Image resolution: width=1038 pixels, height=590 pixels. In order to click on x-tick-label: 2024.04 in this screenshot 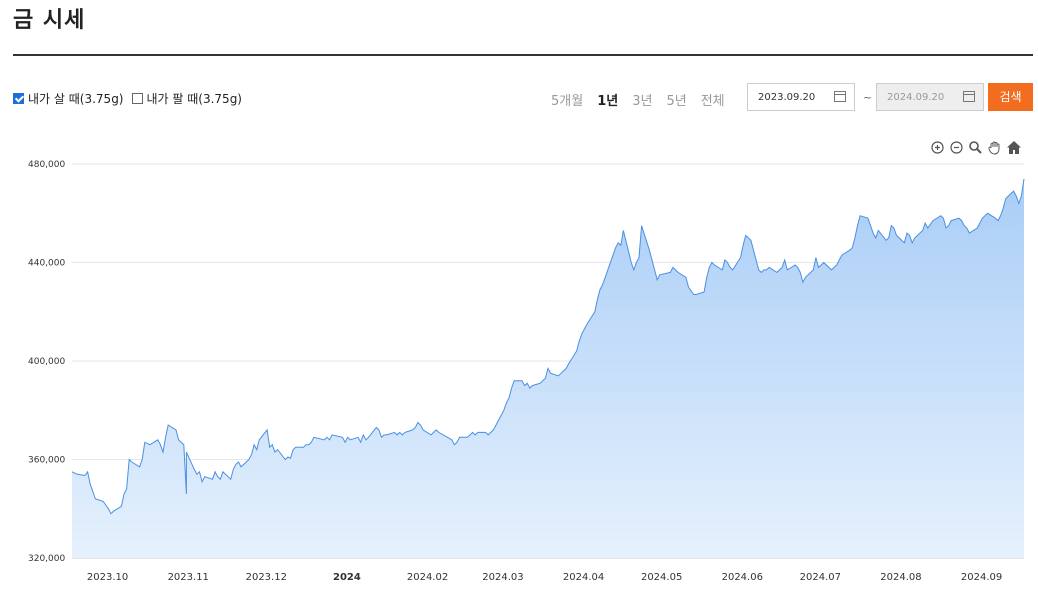, I will do `click(583, 577)`.